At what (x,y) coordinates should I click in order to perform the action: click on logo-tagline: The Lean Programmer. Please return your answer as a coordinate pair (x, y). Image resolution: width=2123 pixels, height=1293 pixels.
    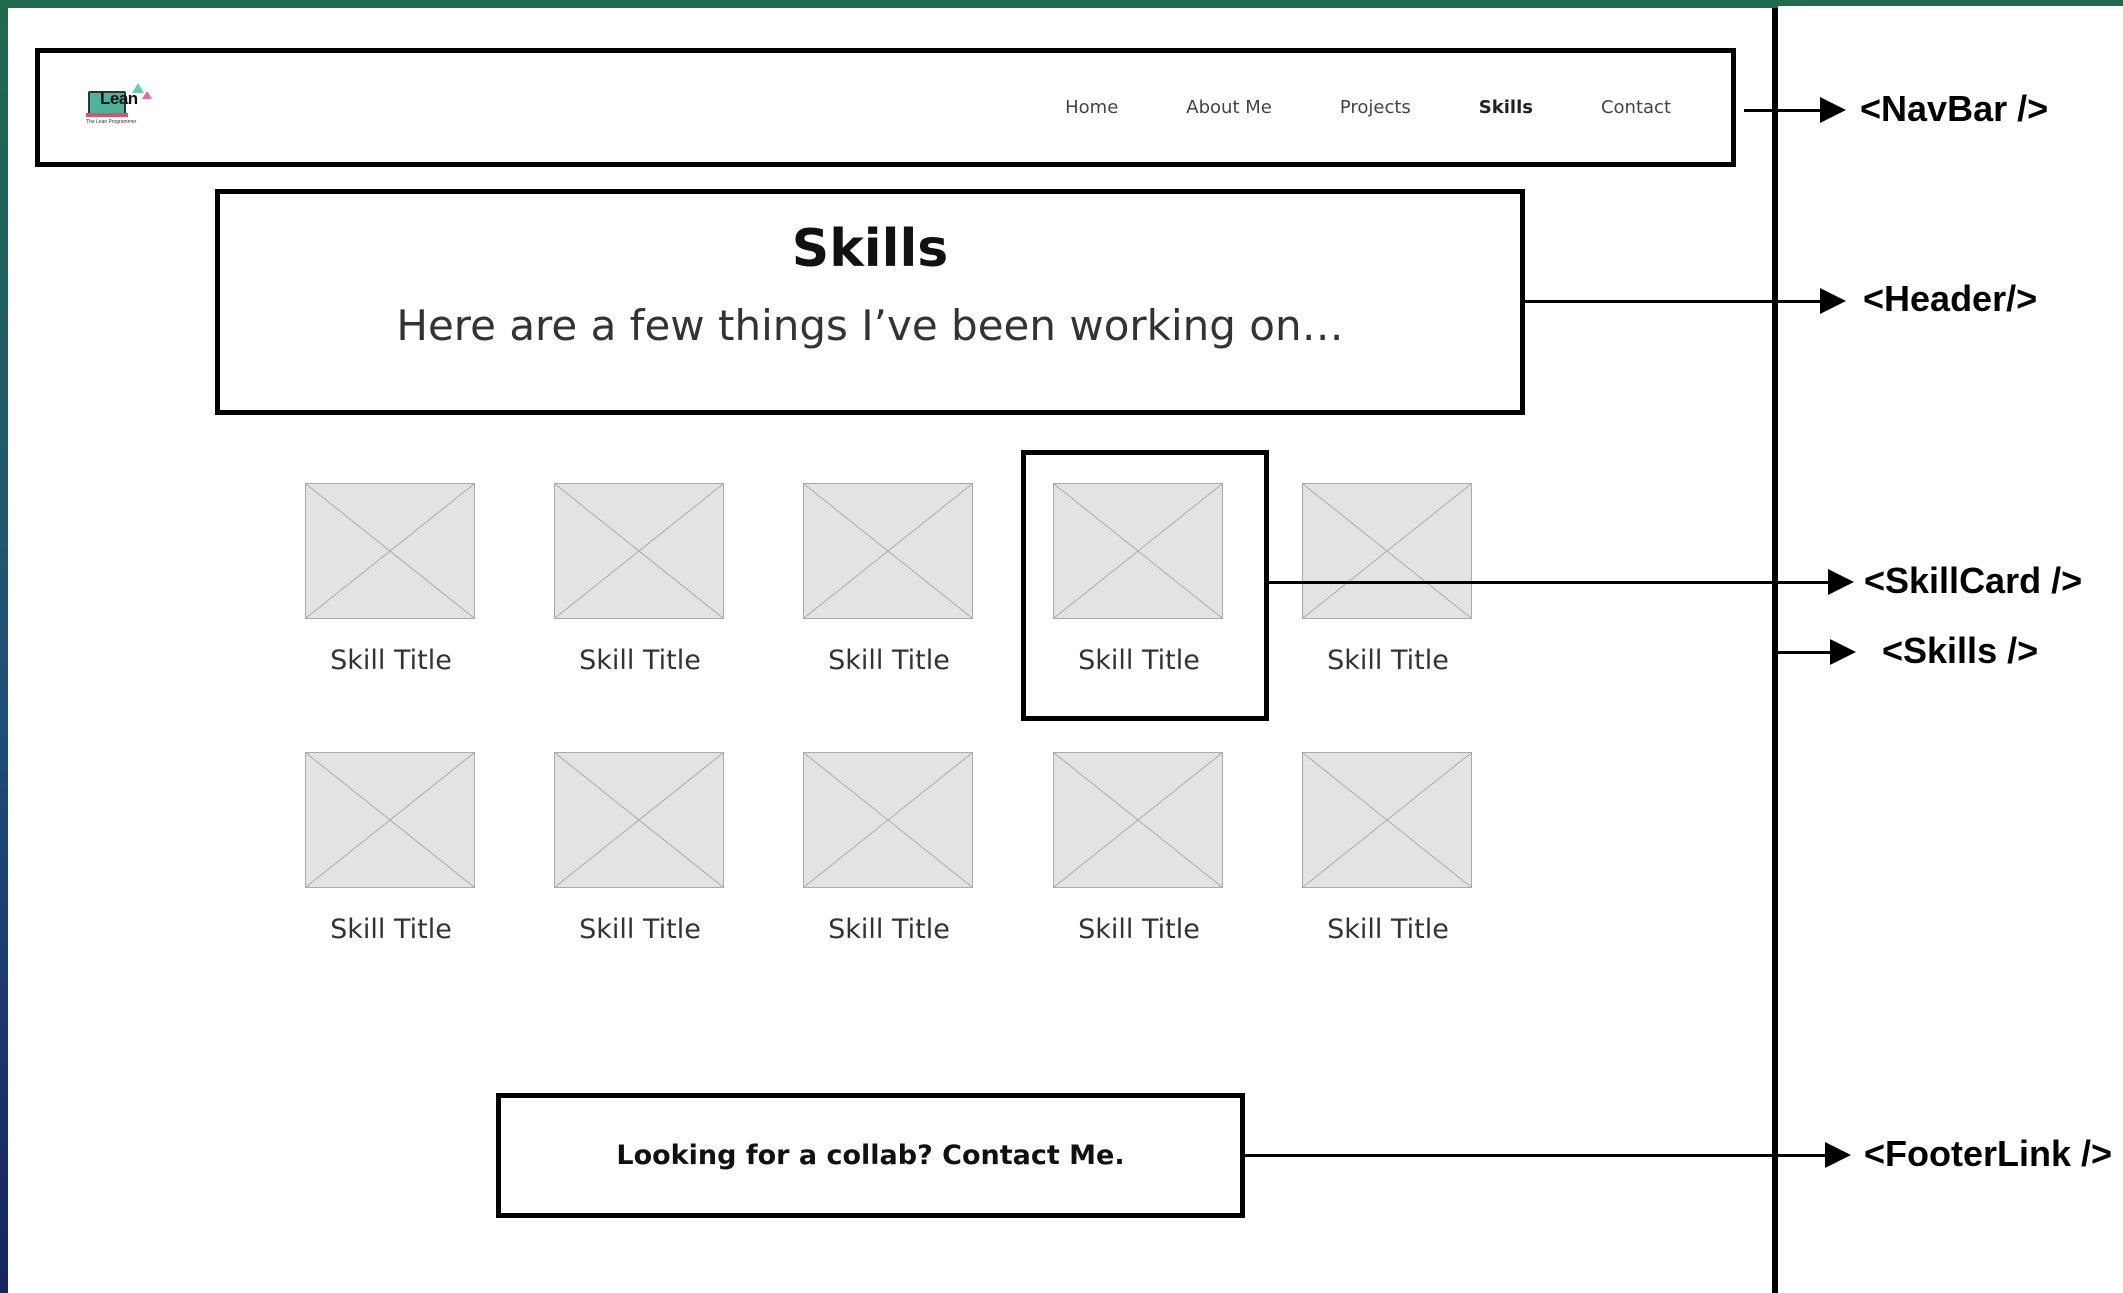
    Looking at the image, I should click on (111, 122).